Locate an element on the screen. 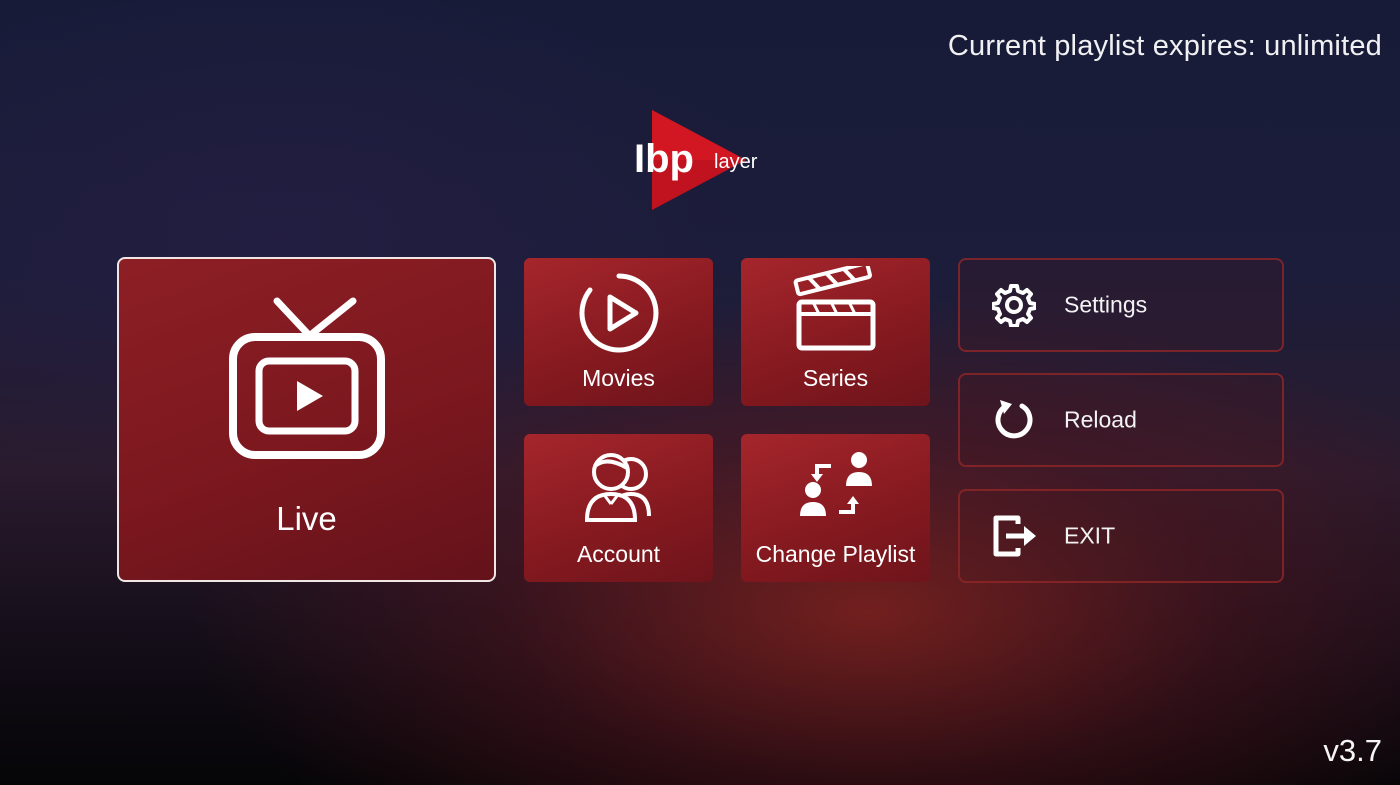 The image size is (1400, 785). settings-button: Settings is located at coordinates (1121, 305).